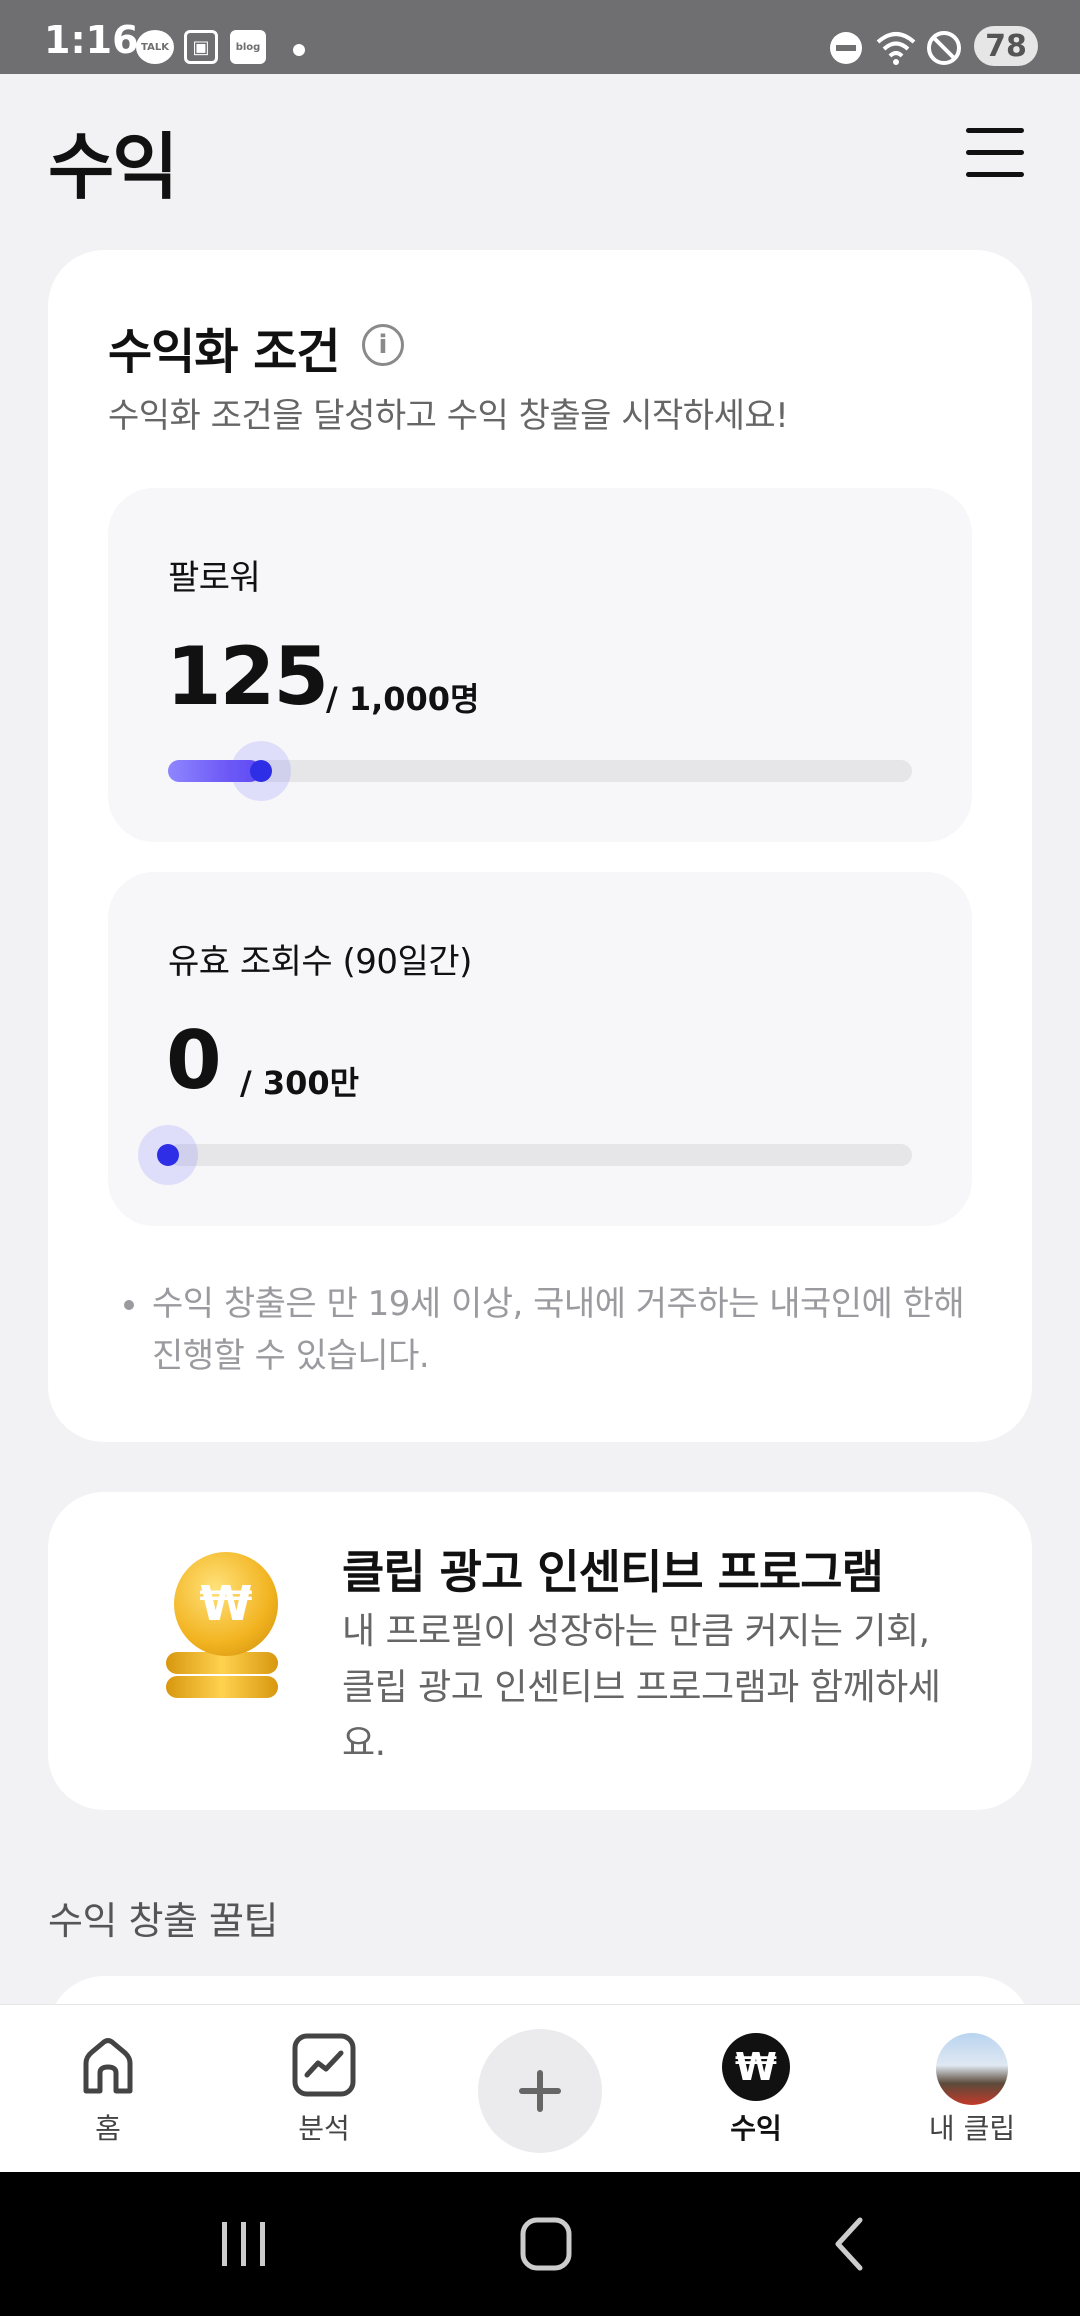 This screenshot has width=1080, height=2316. I want to click on nav-label: 홈, so click(108, 2128).